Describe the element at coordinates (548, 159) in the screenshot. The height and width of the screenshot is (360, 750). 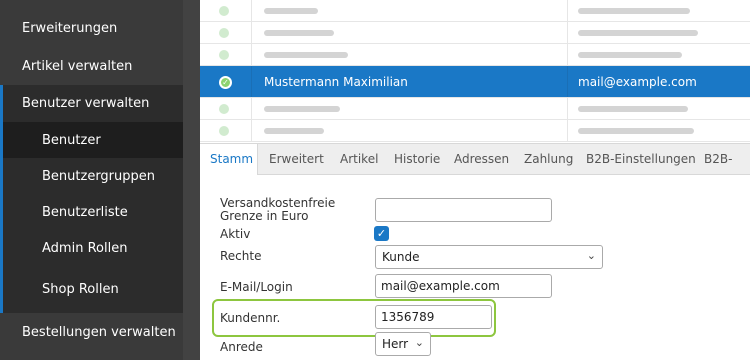
I see `tab-zahlung: Zahlung` at that location.